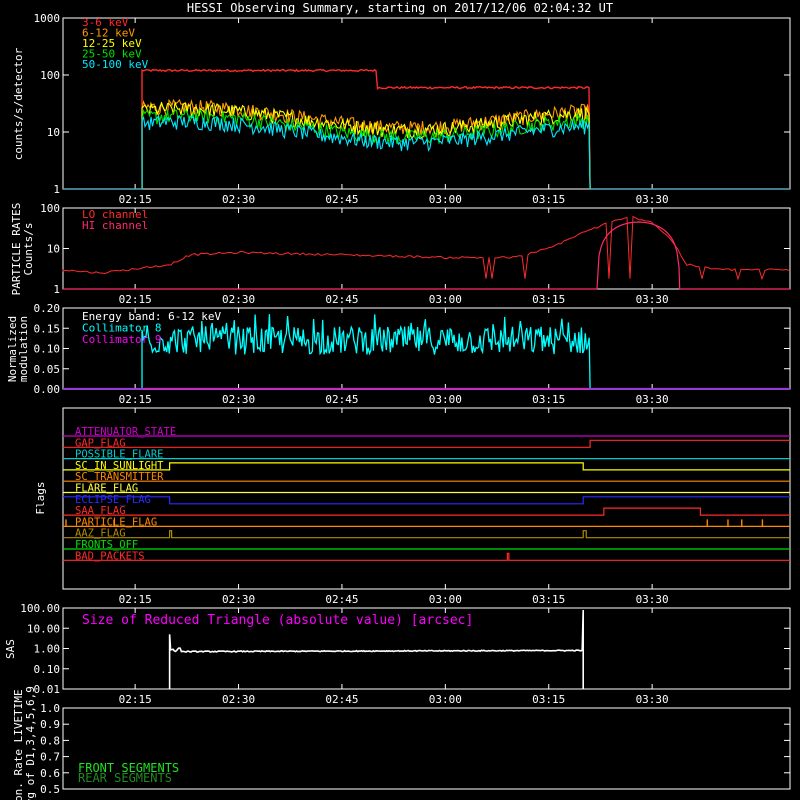 Image resolution: width=800 pixels, height=800 pixels. What do you see at coordinates (30, 743) in the screenshot?
I see `livetime-ylabel-2: avg of D1,3,4,5,6,9` at bounding box center [30, 743].